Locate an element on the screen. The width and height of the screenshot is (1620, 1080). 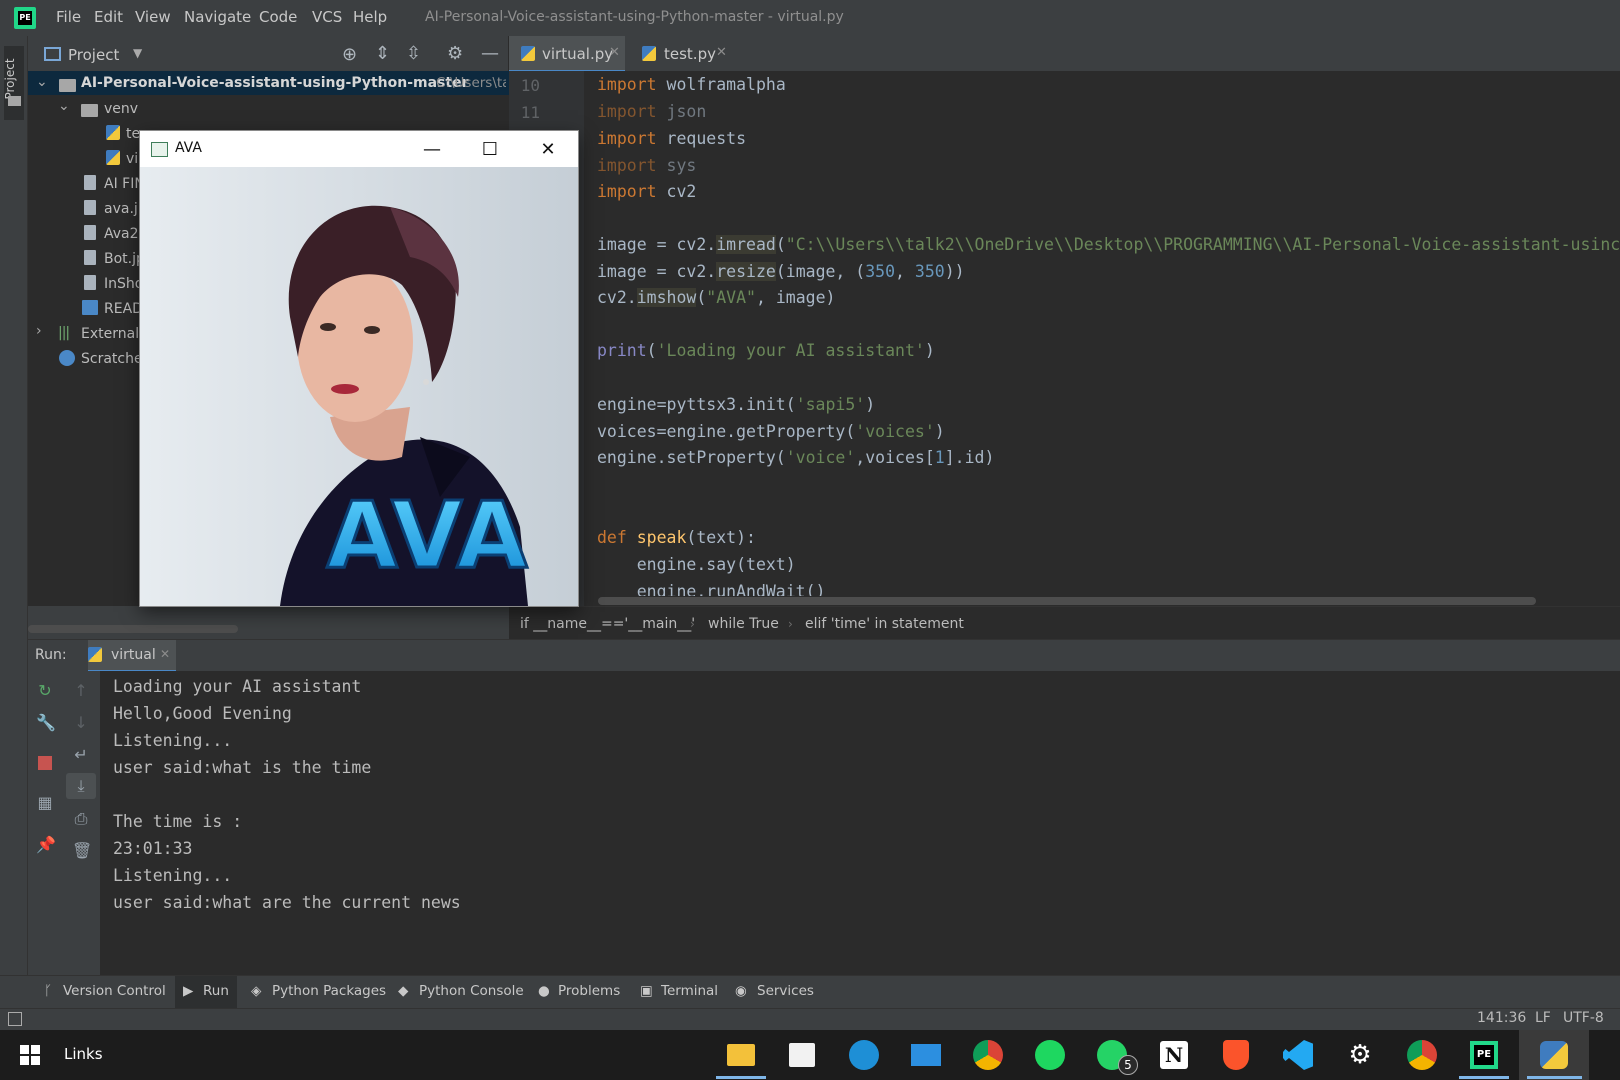
tab-version-control: Version Control is located at coordinates (114, 991).